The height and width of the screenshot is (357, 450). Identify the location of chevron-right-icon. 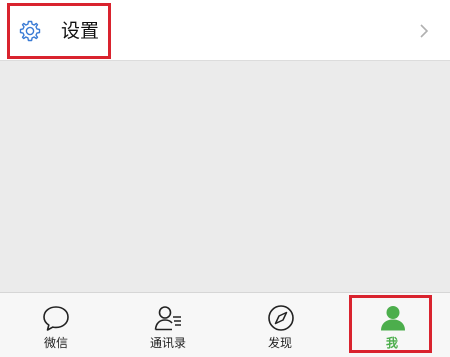
(424, 31).